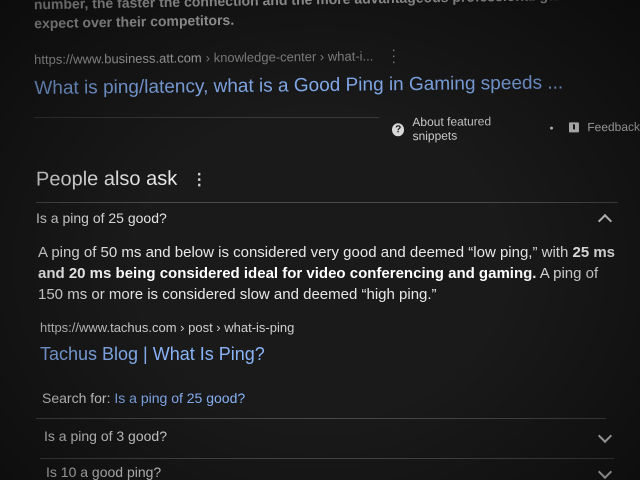  What do you see at coordinates (332, 436) in the screenshot?
I see `paa-question-collapsed: Is a ping of 3 good?` at bounding box center [332, 436].